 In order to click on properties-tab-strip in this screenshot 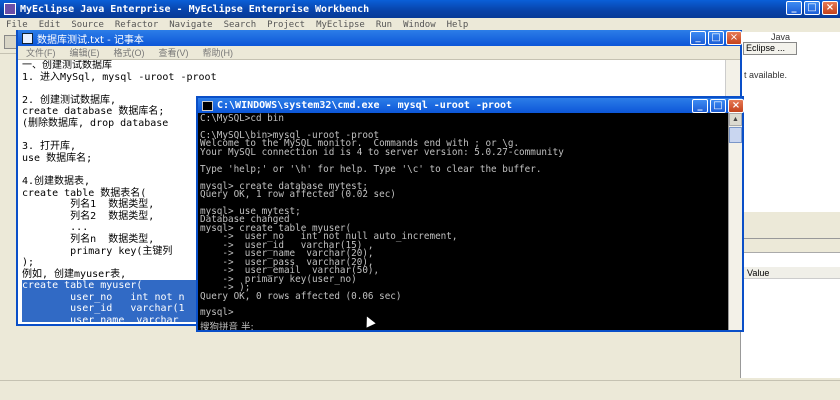, I will do `click(790, 246)`.